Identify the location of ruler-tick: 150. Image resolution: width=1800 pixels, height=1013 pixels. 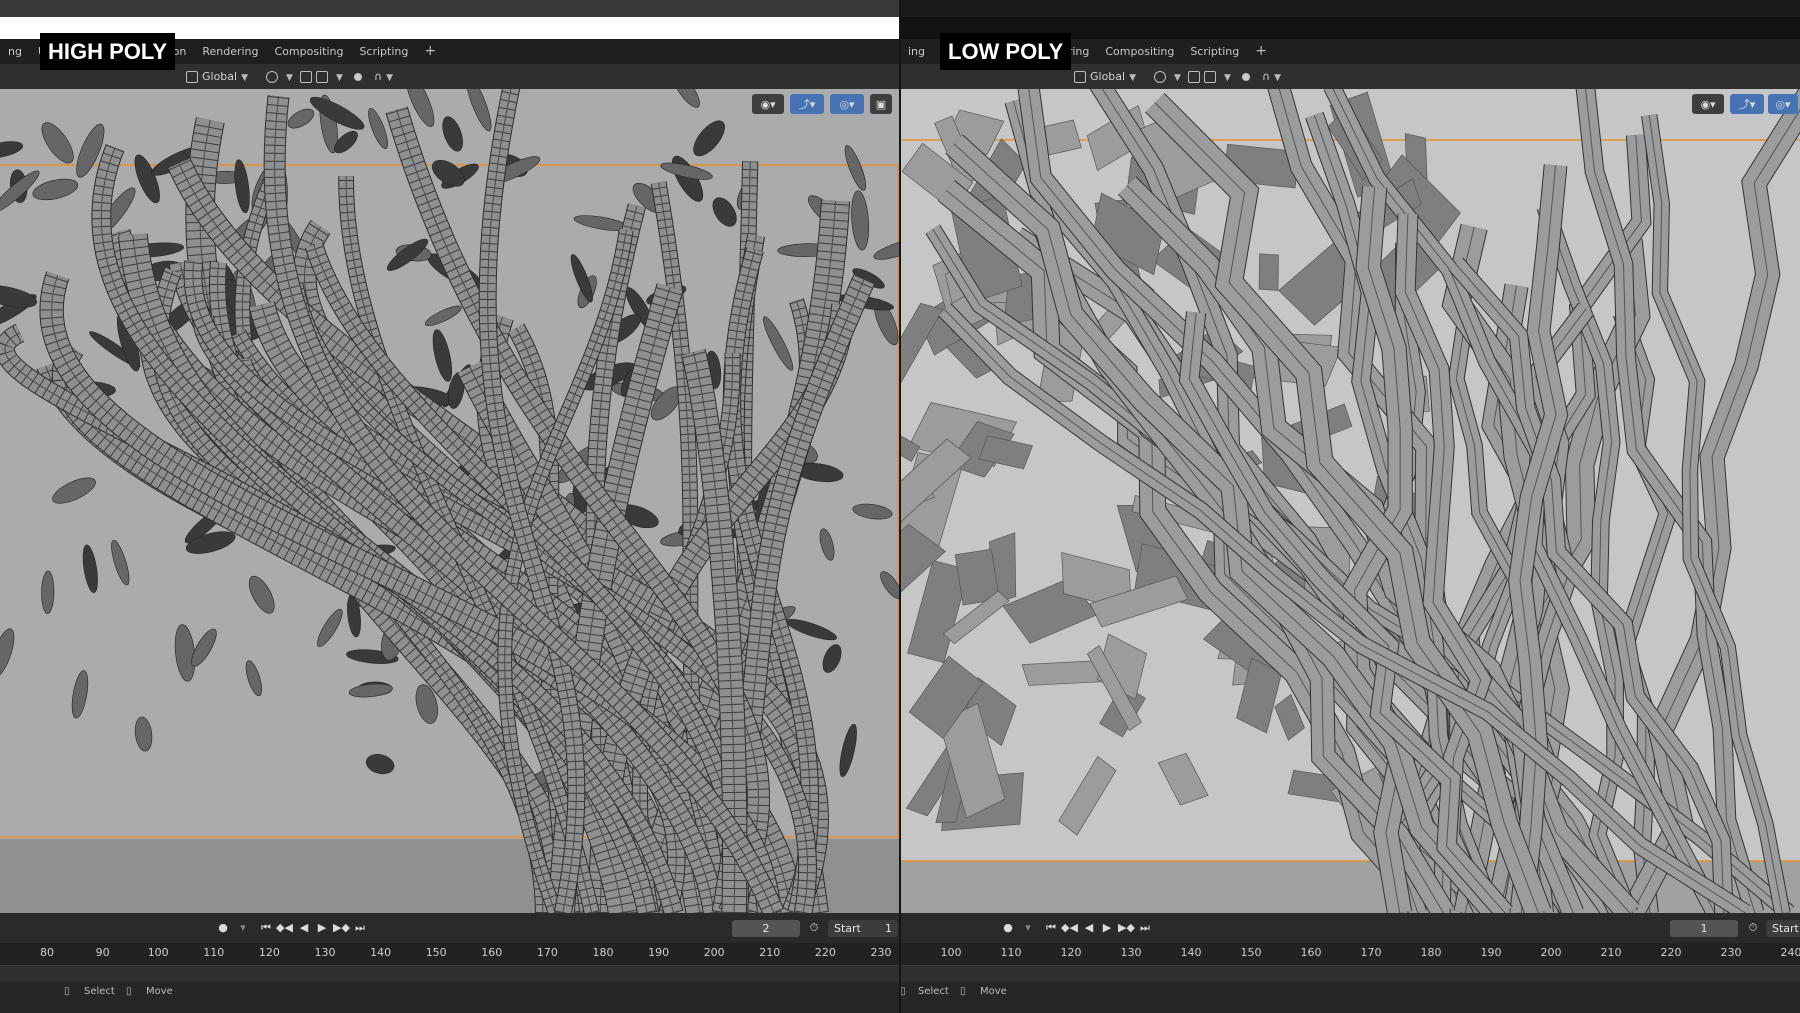
(1251, 952).